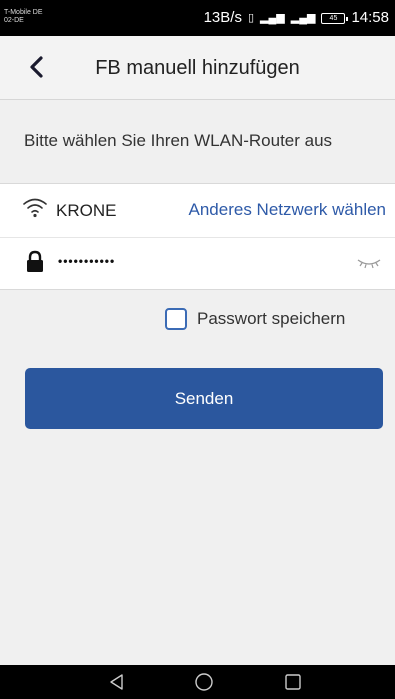  Describe the element at coordinates (86, 210) in the screenshot. I see `network-ssid: KRONE` at that location.